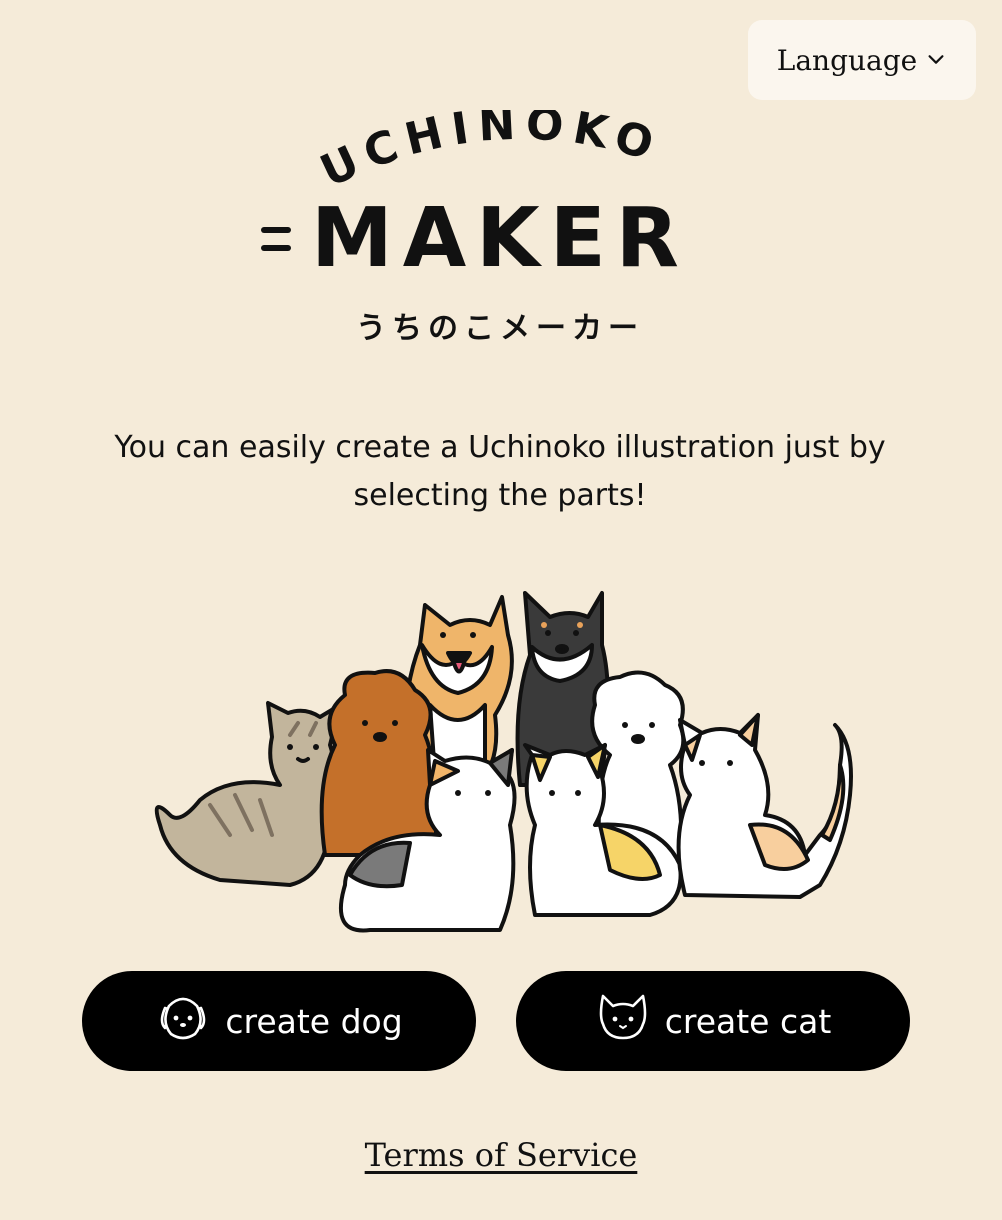 The width and height of the screenshot is (1002, 1220). Describe the element at coordinates (500, 328) in the screenshot. I see `logo-subtitle-jp: うちのこメーカー` at that location.